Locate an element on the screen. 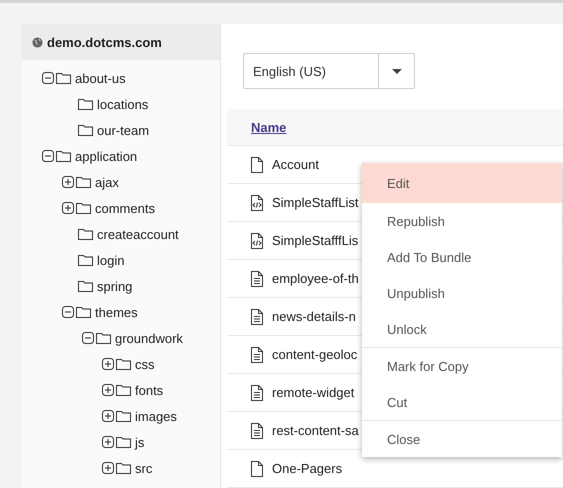 This screenshot has width=563, height=488. folder-label: spring is located at coordinates (114, 286).